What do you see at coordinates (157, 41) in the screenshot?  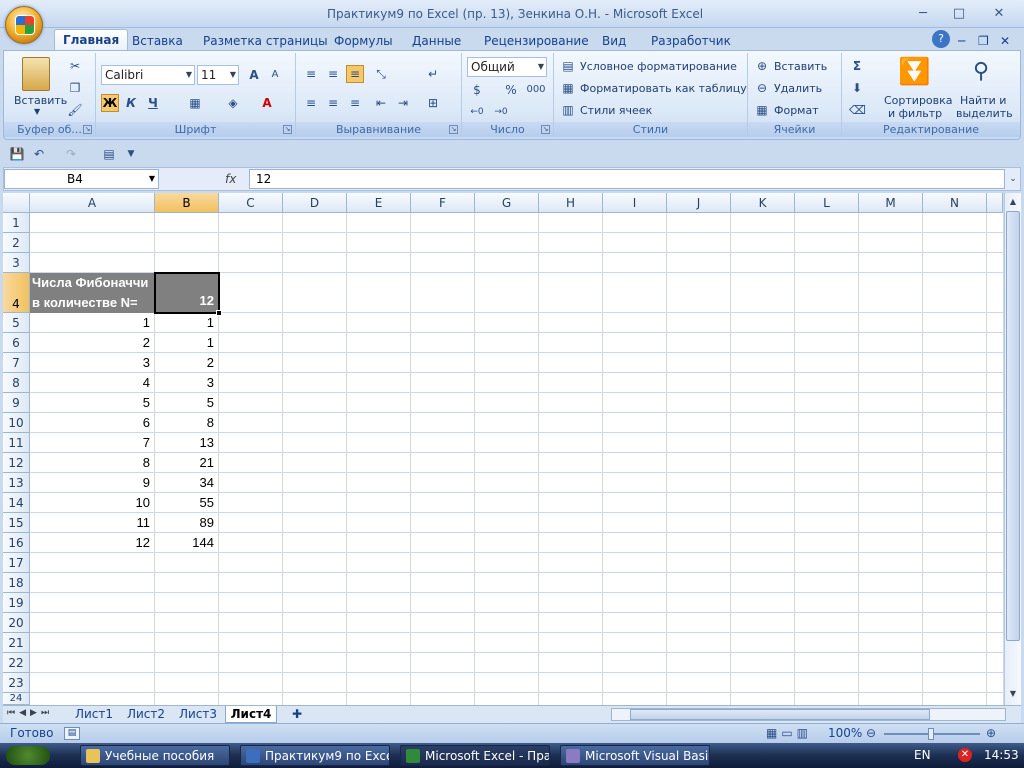 I see `tab-insert: Вставка` at bounding box center [157, 41].